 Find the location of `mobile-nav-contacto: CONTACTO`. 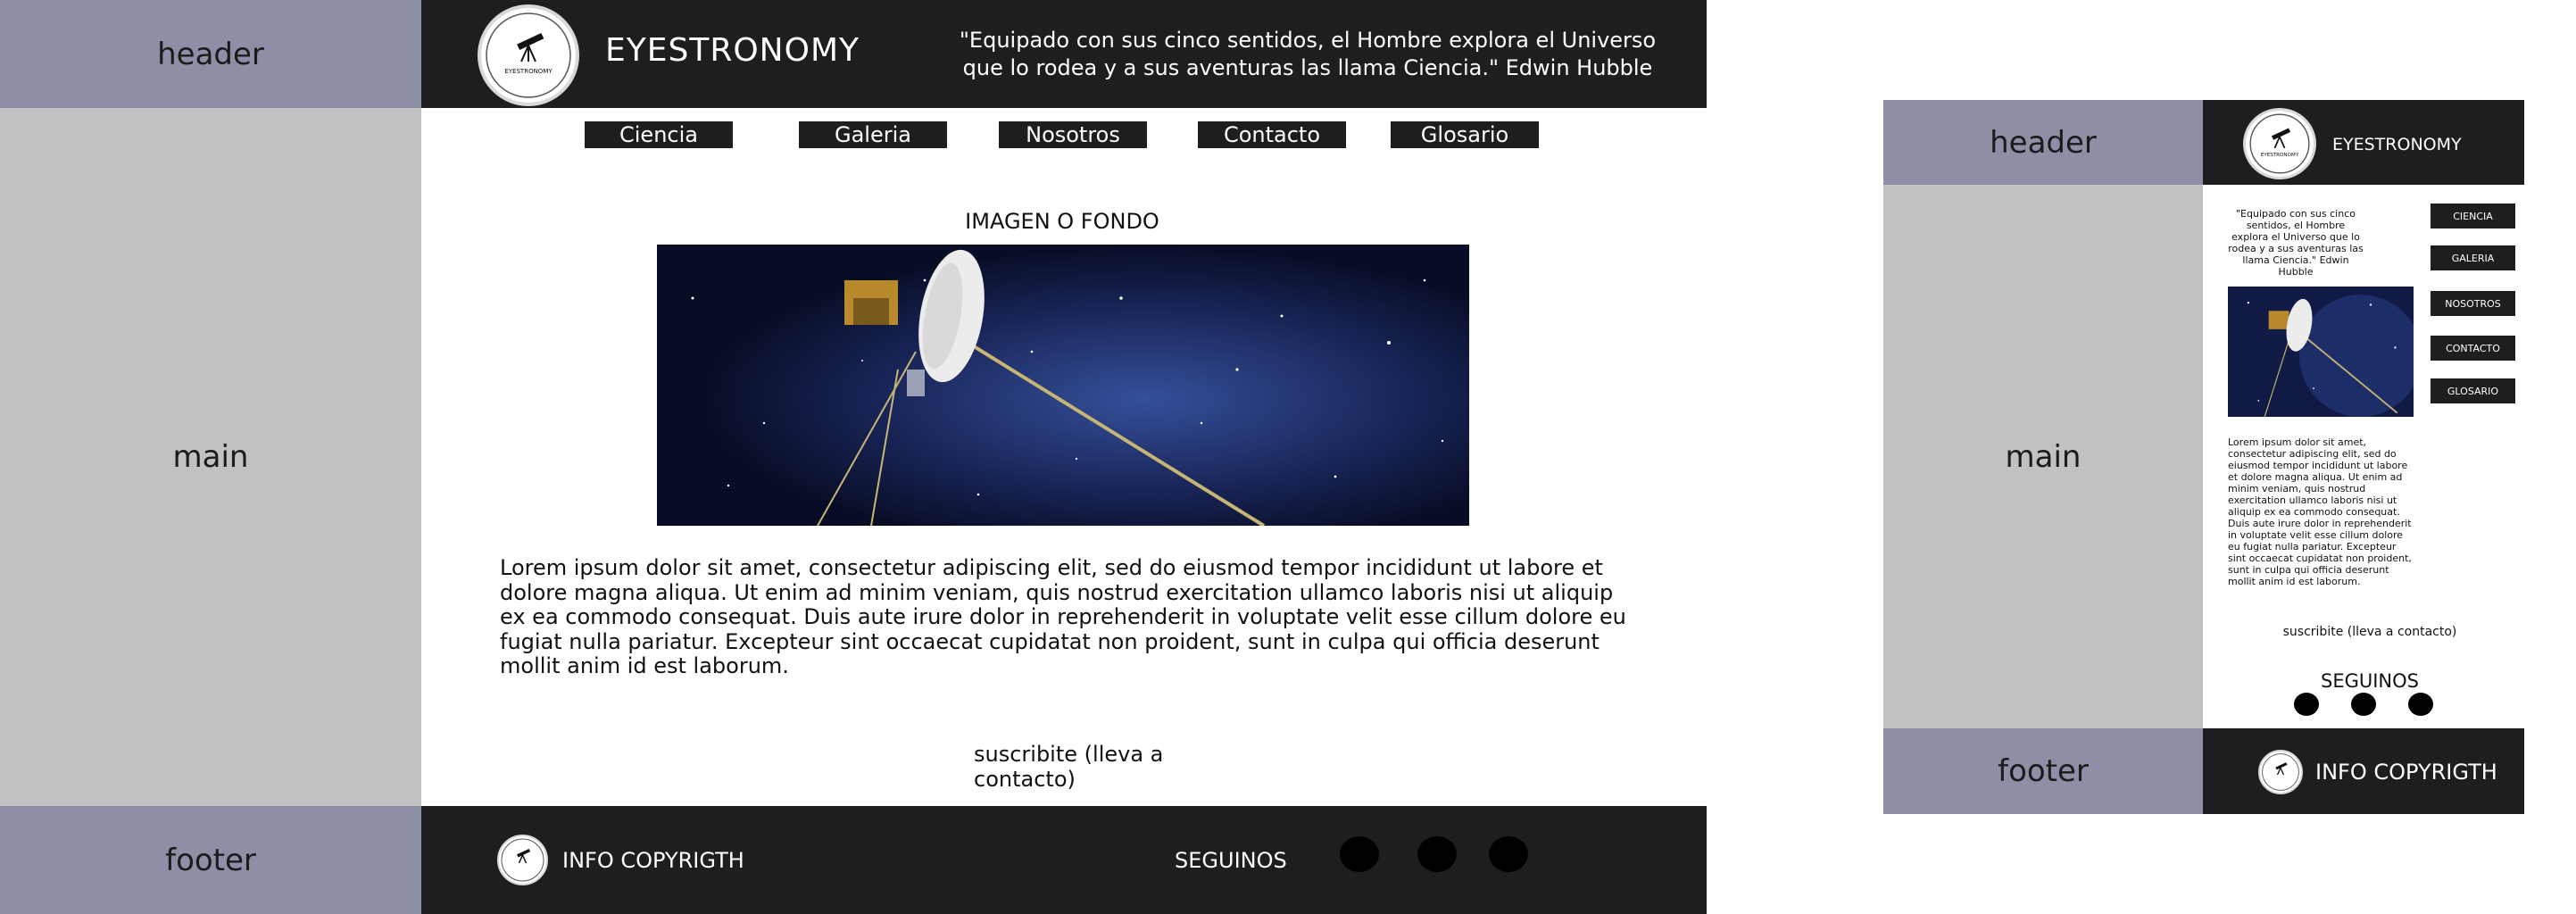

mobile-nav-contacto: CONTACTO is located at coordinates (2473, 348).